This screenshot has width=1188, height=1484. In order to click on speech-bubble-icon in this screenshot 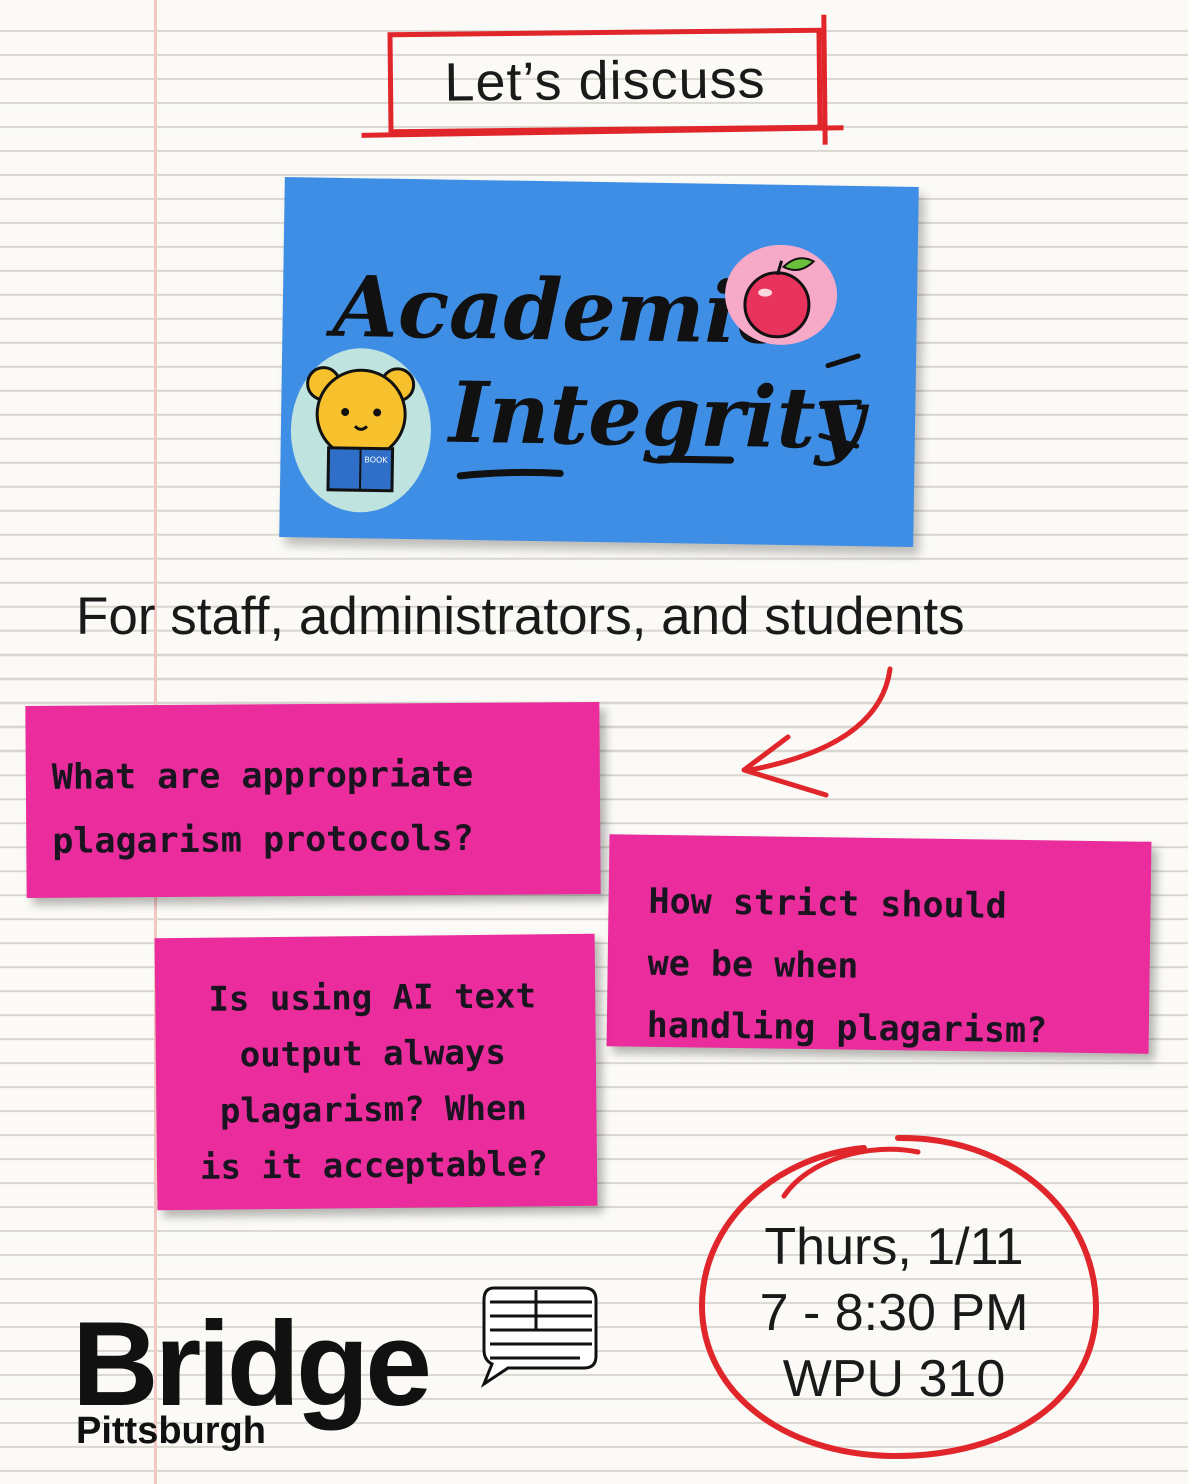, I will do `click(539, 1337)`.